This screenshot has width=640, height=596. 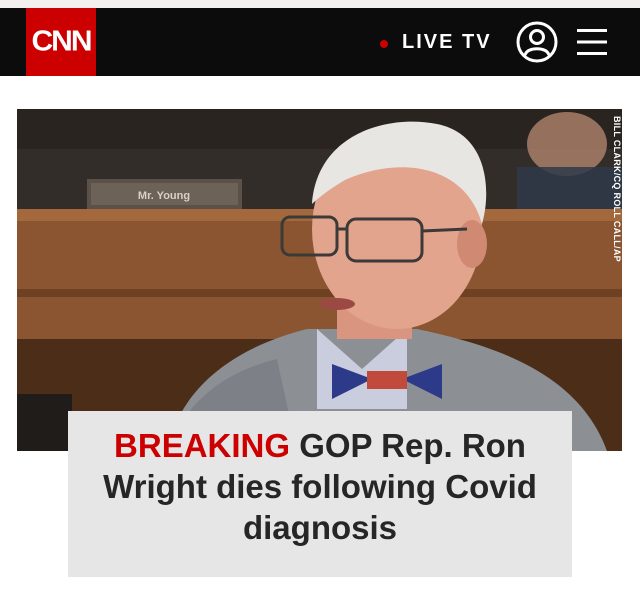 I want to click on account-icon, so click(x=537, y=42).